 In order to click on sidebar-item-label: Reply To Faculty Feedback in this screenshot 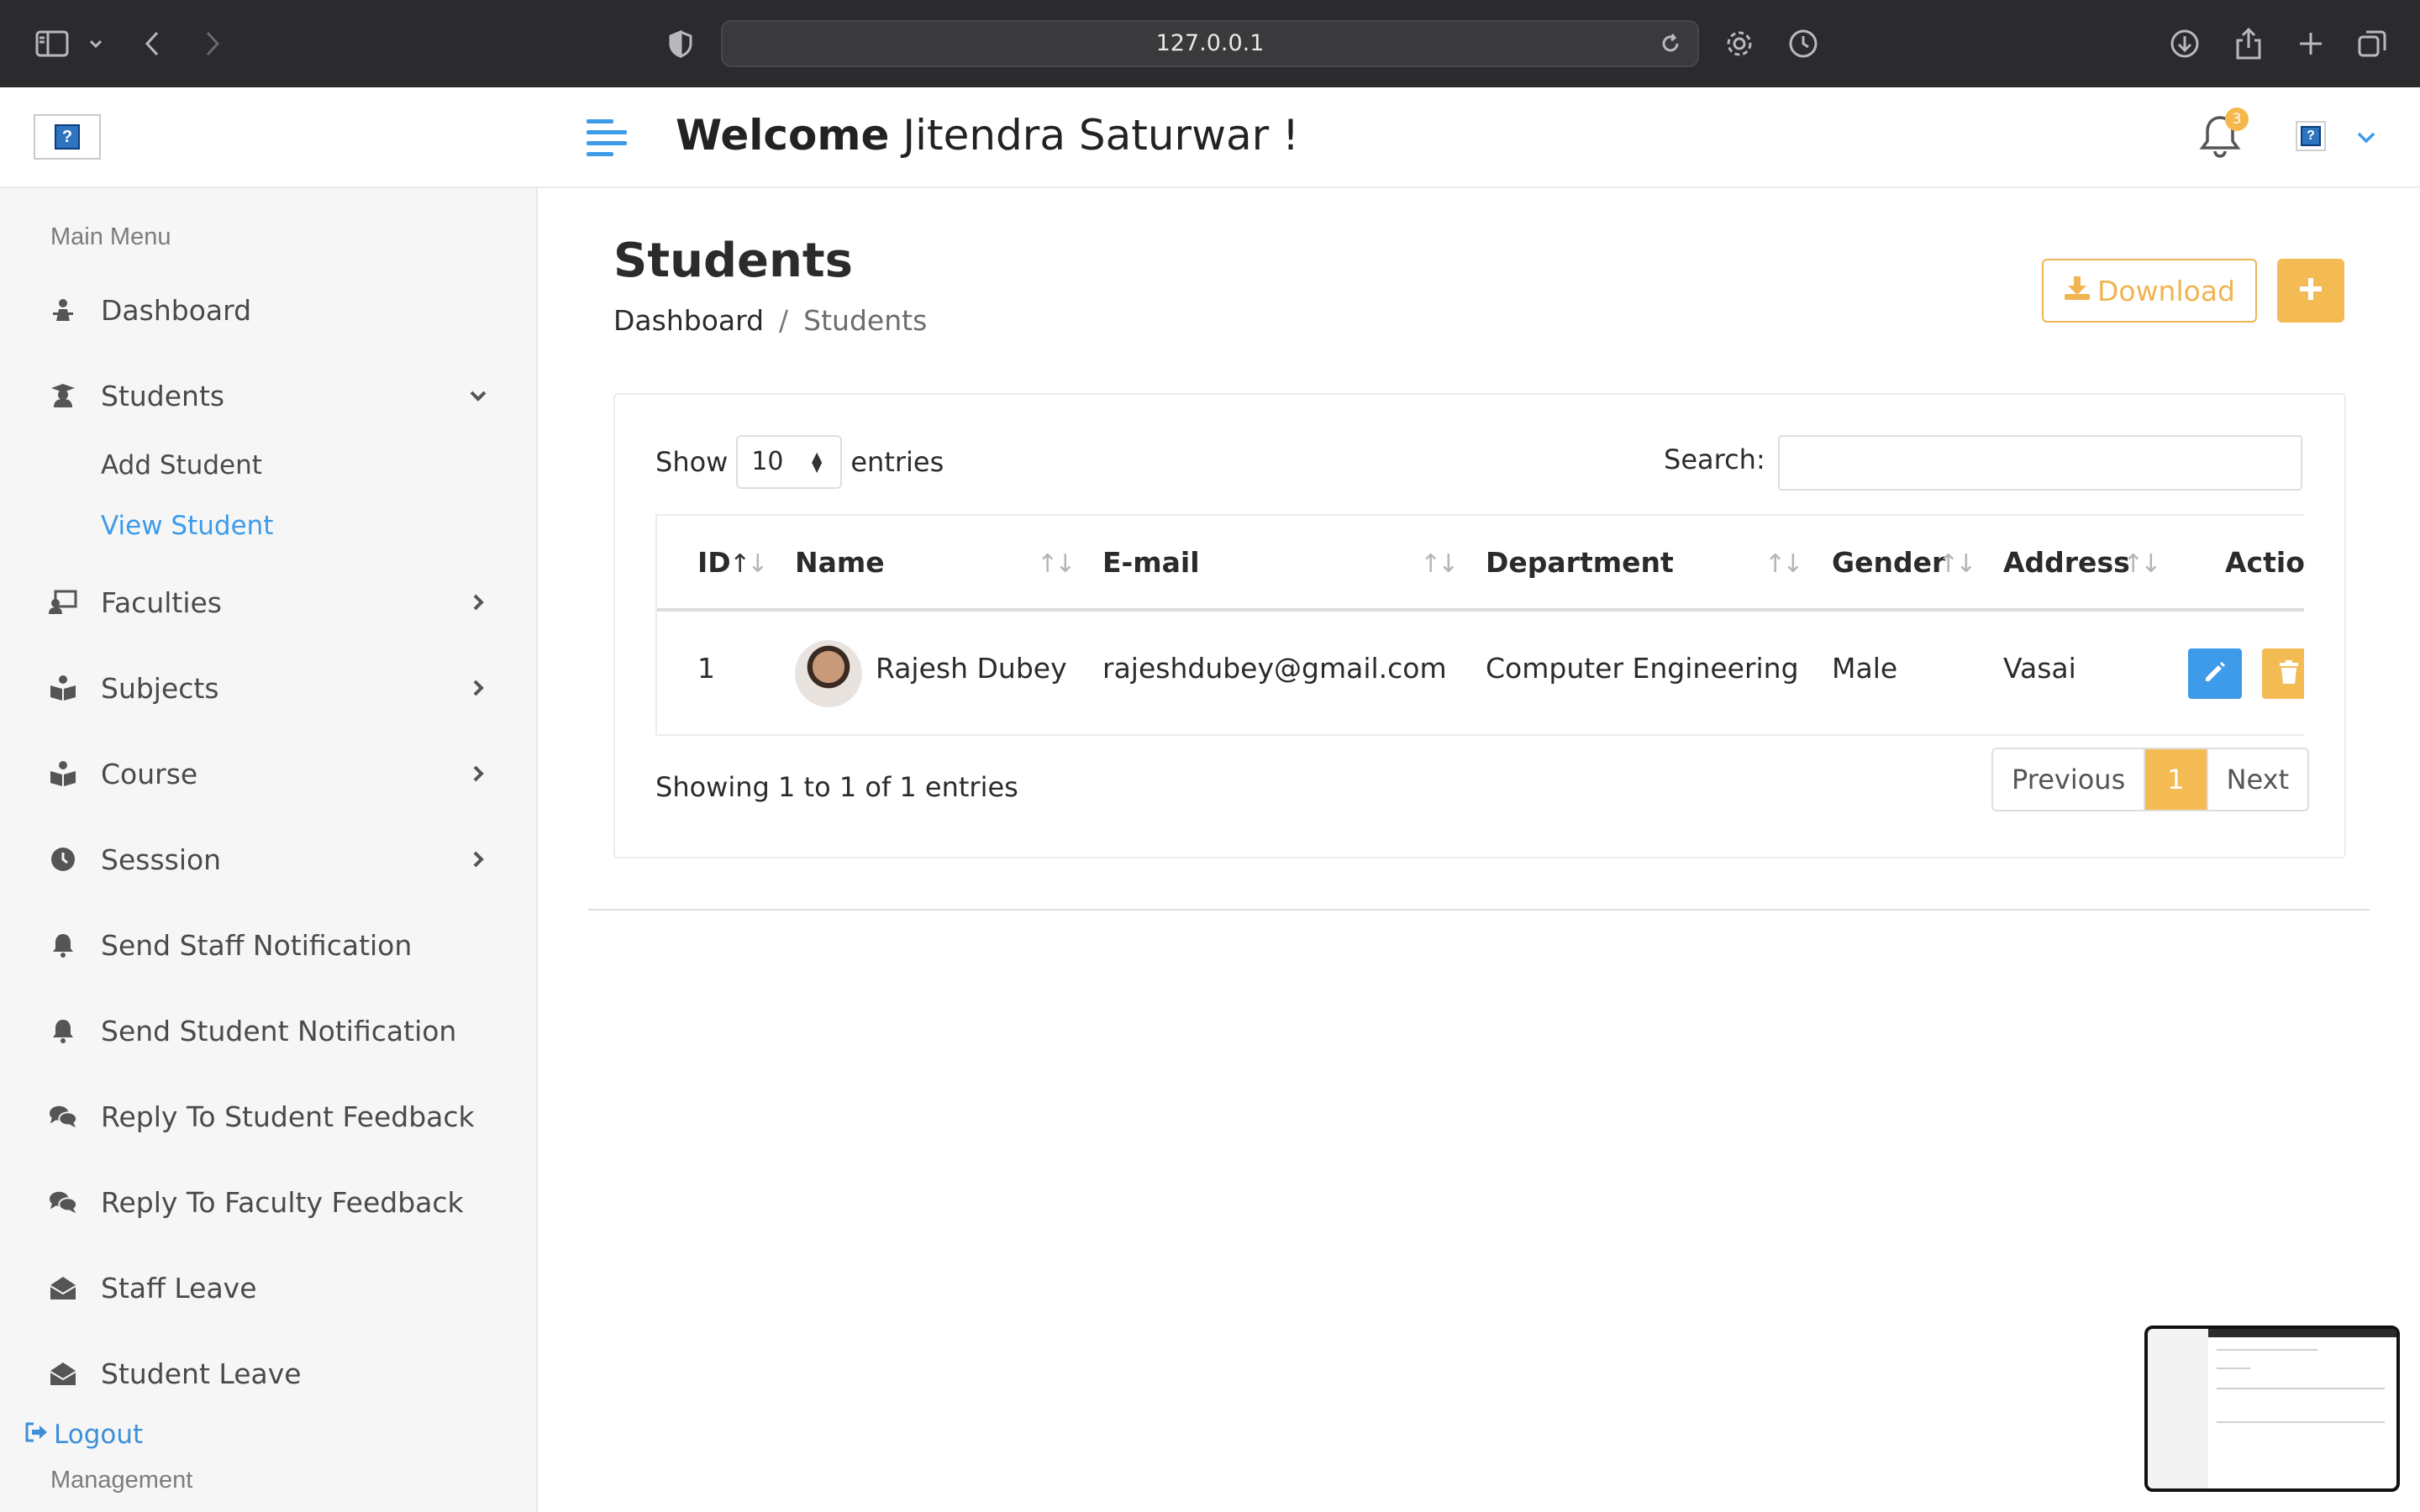, I will do `click(283, 1202)`.